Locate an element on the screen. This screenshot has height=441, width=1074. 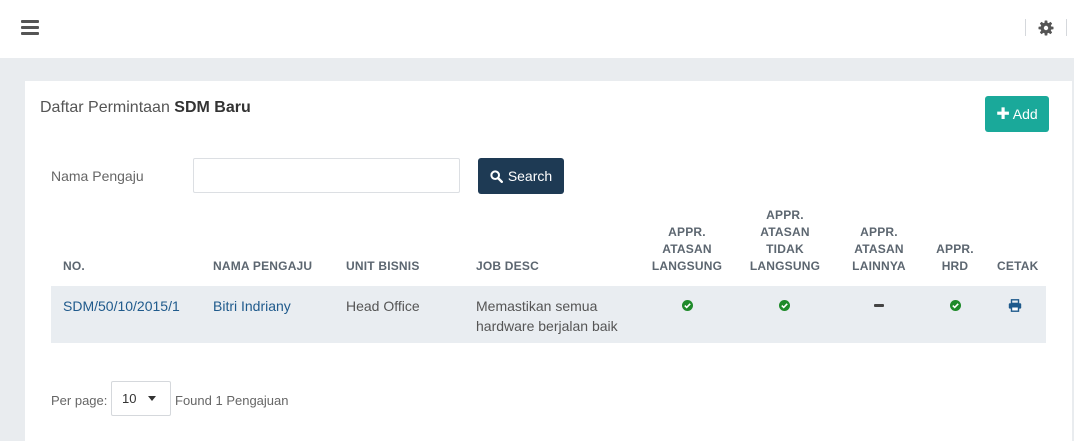
search-button: Search is located at coordinates (521, 176).